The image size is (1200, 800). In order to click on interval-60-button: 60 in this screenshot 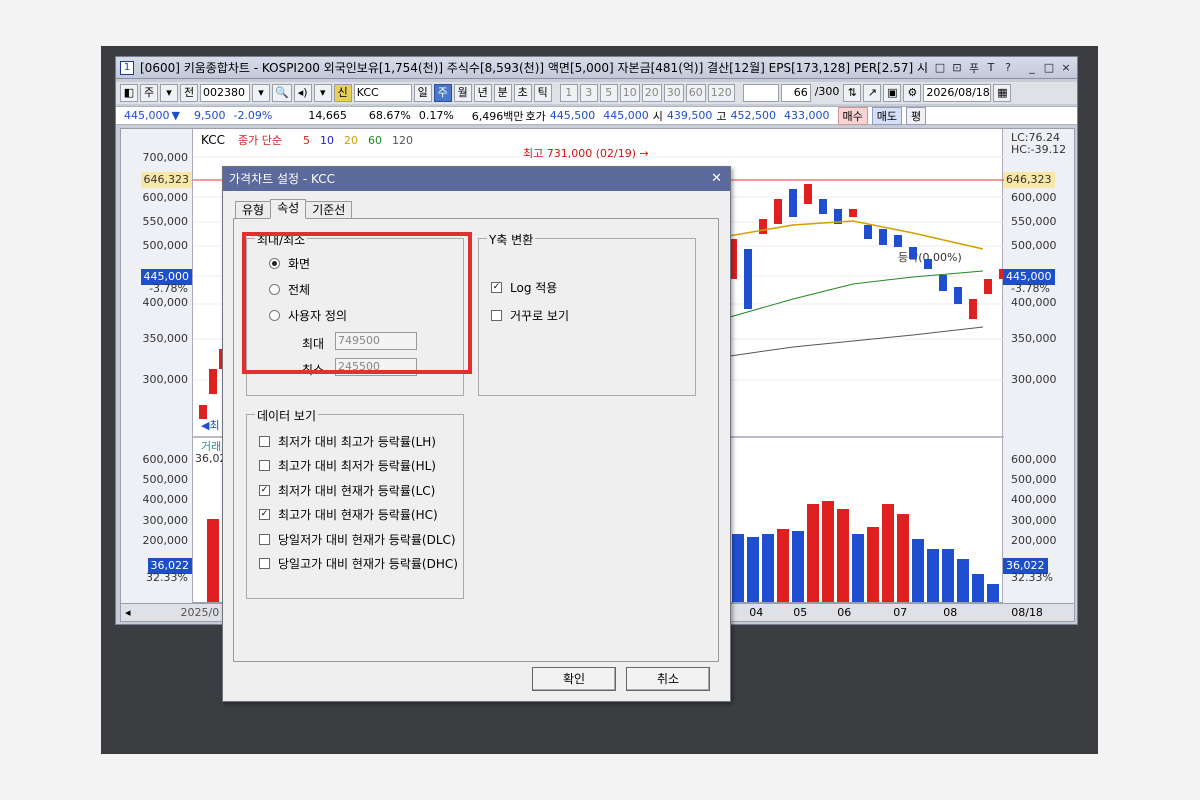, I will do `click(695, 93)`.